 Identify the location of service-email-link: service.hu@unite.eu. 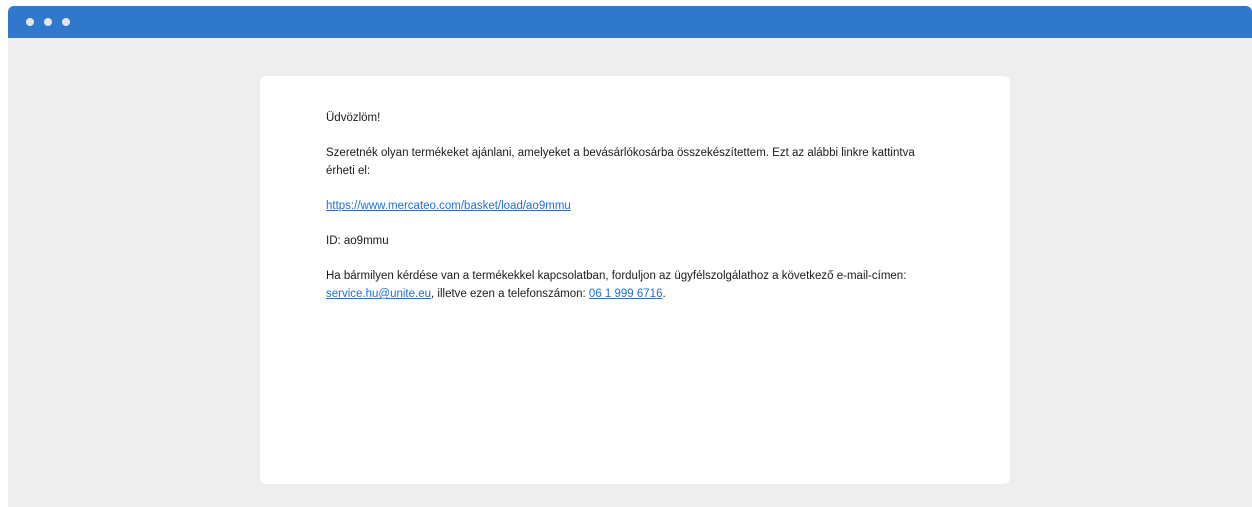
(378, 294).